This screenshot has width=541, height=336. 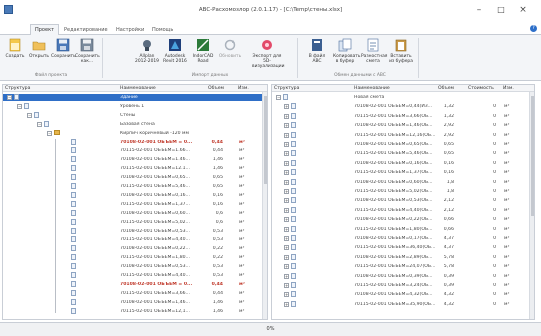 I want to click on table-row: +70115-02-001 ОБЪЕМ=12,16(ОБ... 2,92 0 м³, so click(x=400, y=135).